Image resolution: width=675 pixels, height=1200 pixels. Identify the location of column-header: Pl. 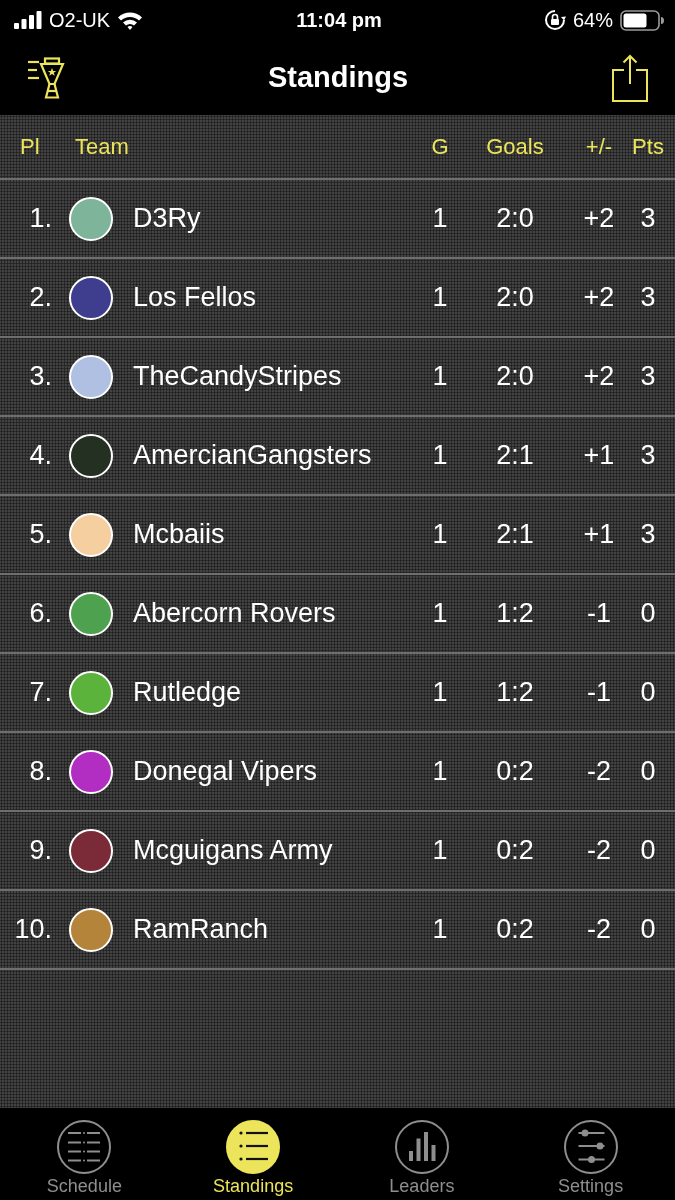
(30, 146).